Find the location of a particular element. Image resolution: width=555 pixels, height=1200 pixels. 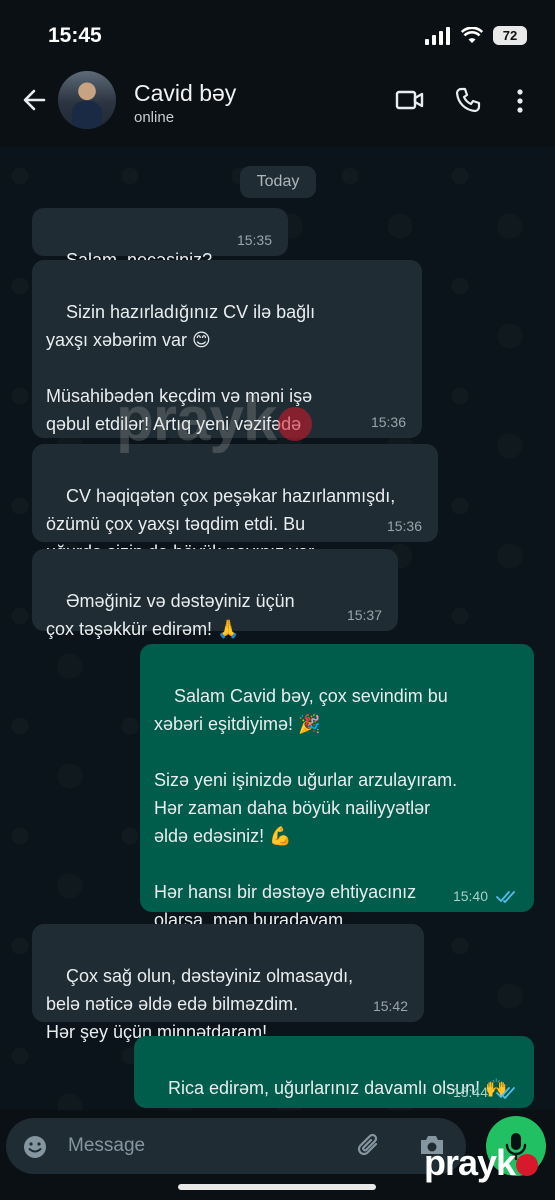

phone-icon is located at coordinates (468, 100).